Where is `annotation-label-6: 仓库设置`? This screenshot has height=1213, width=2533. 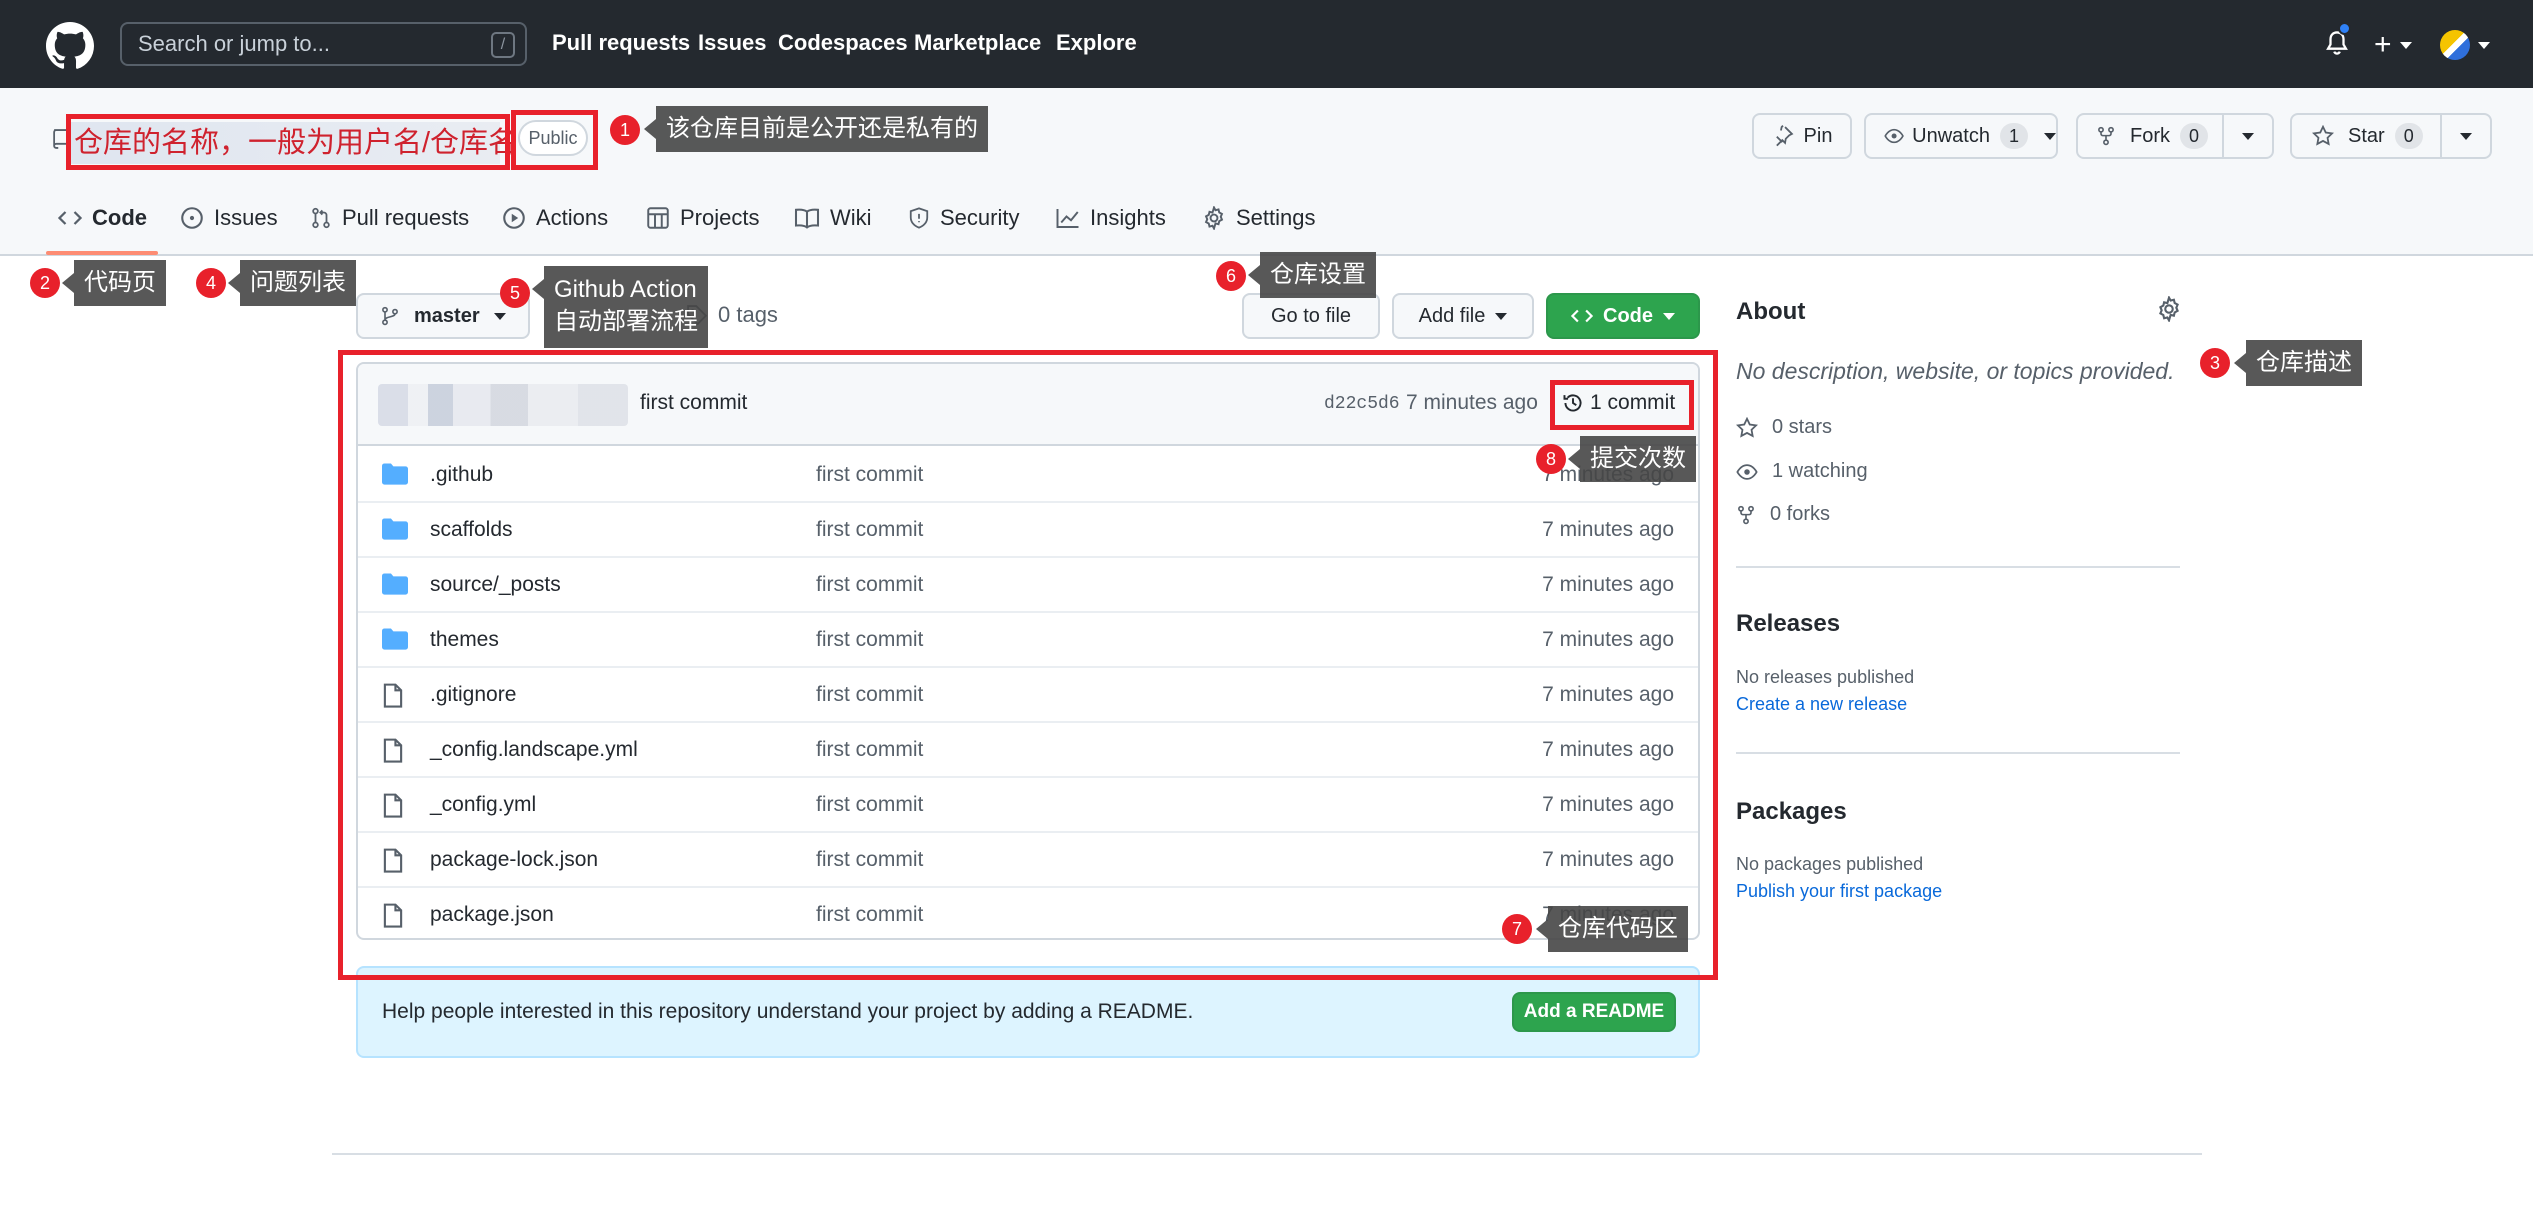 annotation-label-6: 仓库设置 is located at coordinates (1312, 275).